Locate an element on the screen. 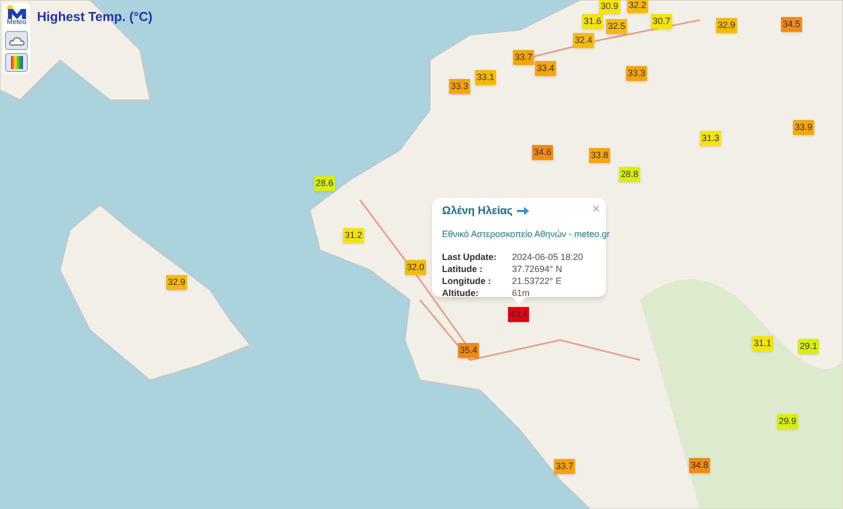  temperature-marker: 28.8 is located at coordinates (629, 174).